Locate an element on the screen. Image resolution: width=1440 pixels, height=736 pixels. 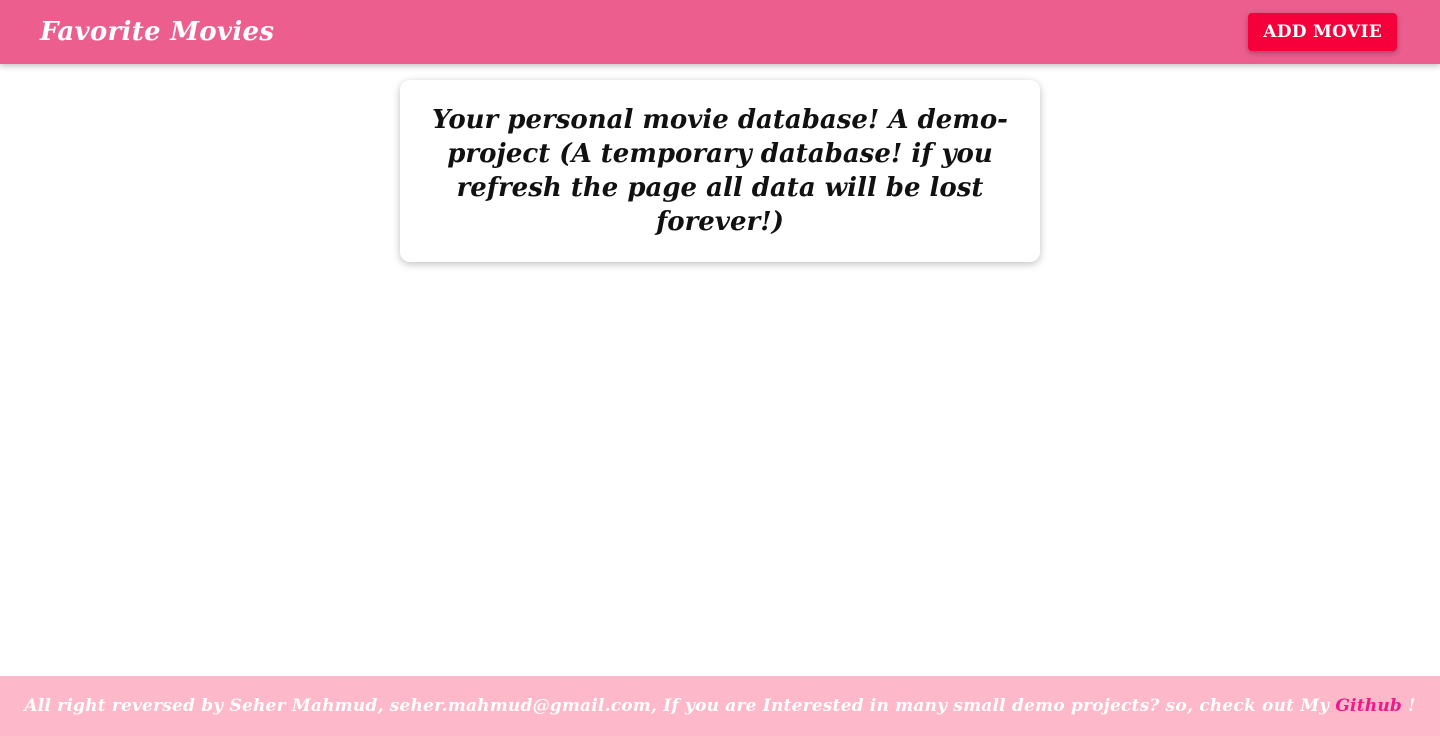
add-movie-button: ADD MOVIE is located at coordinates (1322, 32).